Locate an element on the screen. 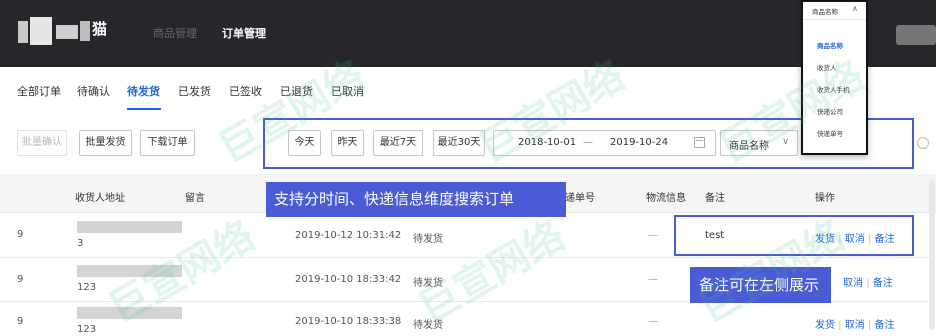  row2-actions: 取消 | 备注 is located at coordinates (868, 281).